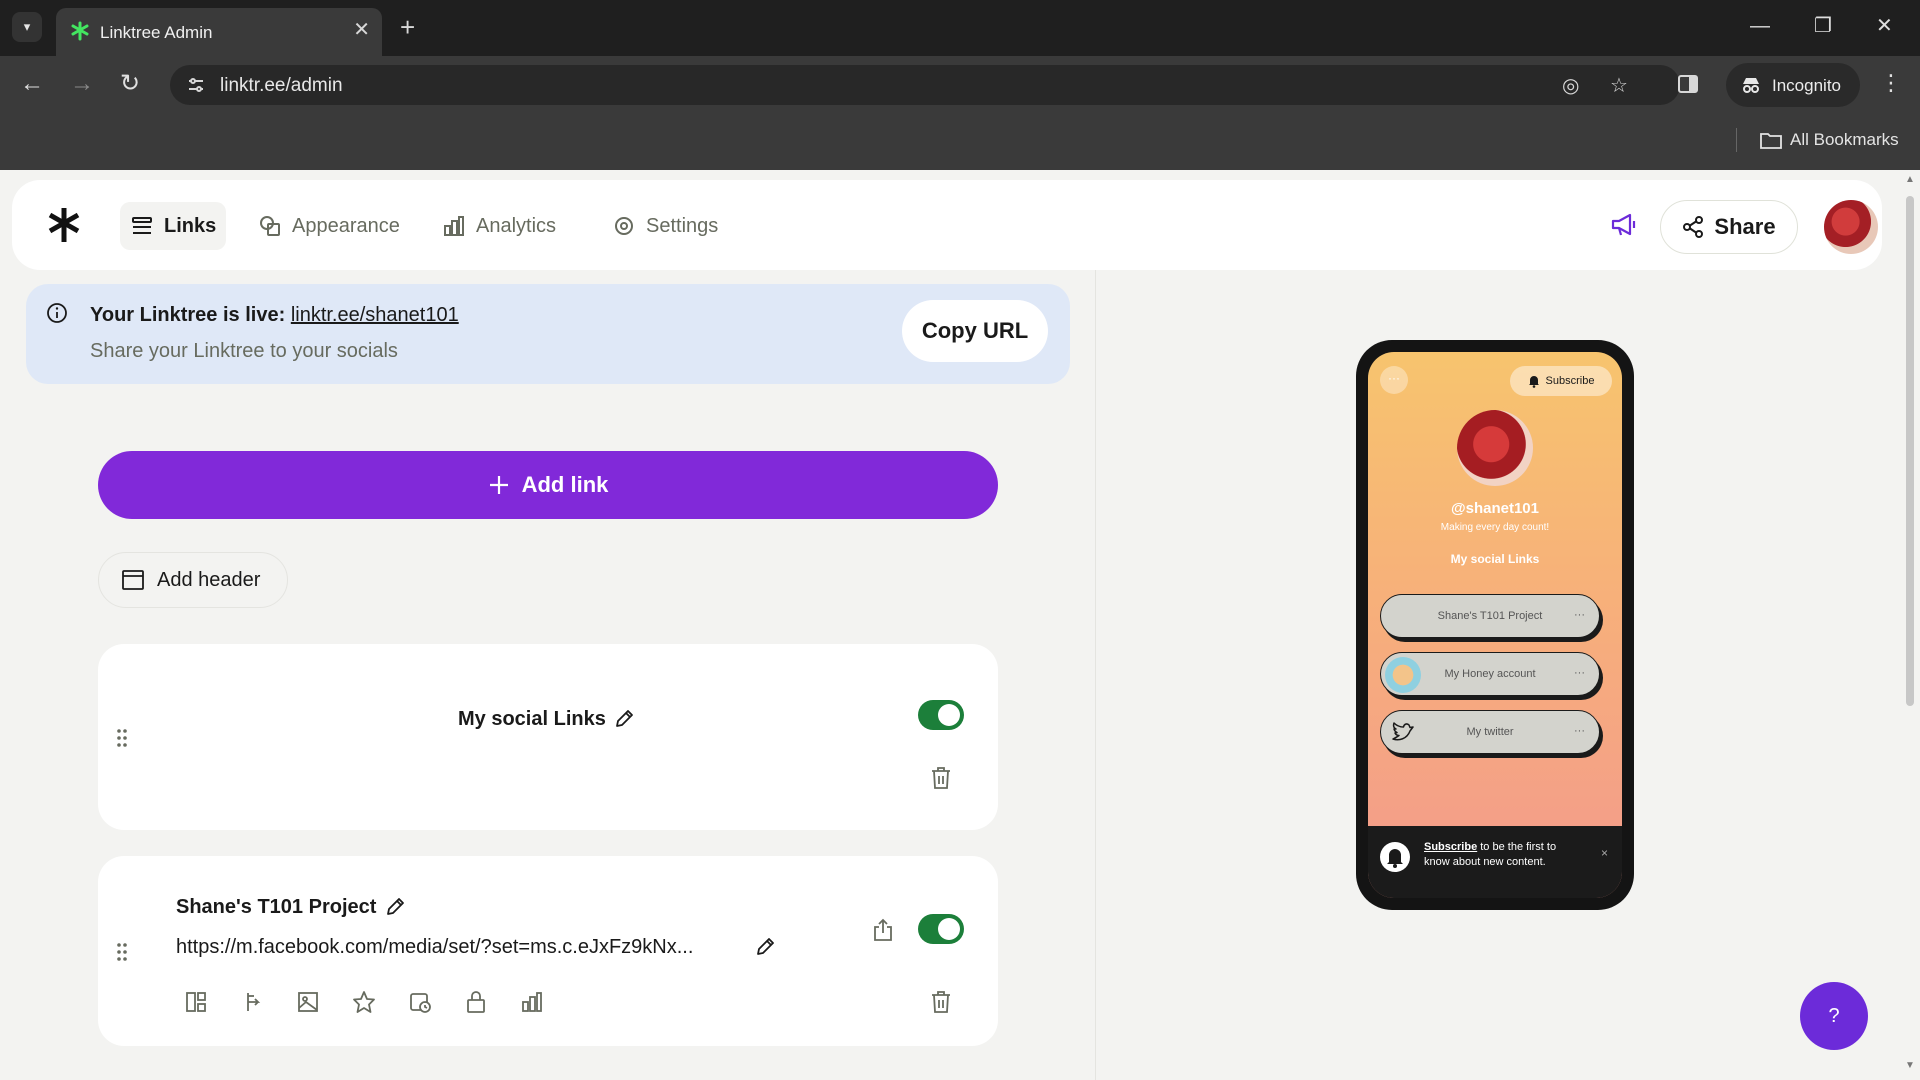 The height and width of the screenshot is (1080, 1920). Describe the element at coordinates (1688, 84) in the screenshot. I see `side-panel-icon` at that location.